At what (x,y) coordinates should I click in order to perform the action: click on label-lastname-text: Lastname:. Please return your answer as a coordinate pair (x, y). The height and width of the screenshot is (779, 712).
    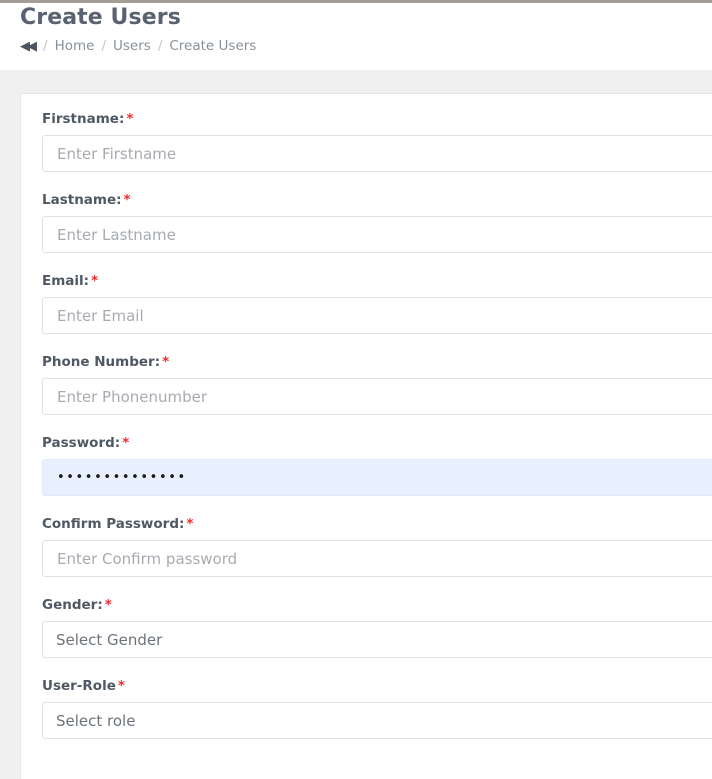
    Looking at the image, I should click on (82, 200).